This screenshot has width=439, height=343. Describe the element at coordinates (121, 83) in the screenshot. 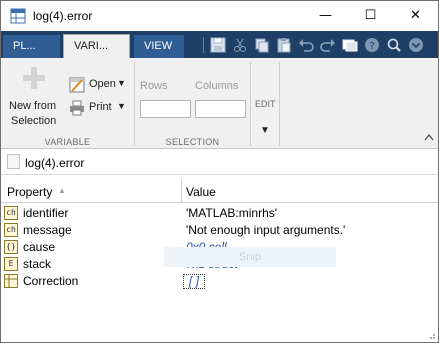

I see `open-dropdown-icon: ▼` at that location.